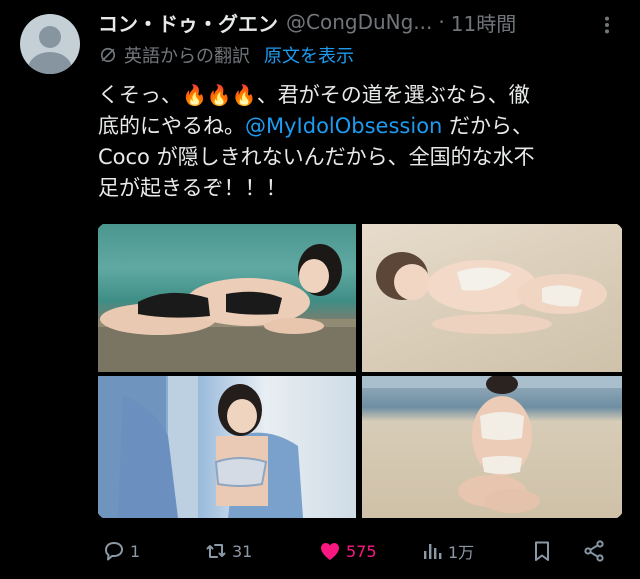 Image resolution: width=640 pixels, height=579 pixels. I want to click on tweet-text-segment: 底的にやるね。, so click(171, 126).